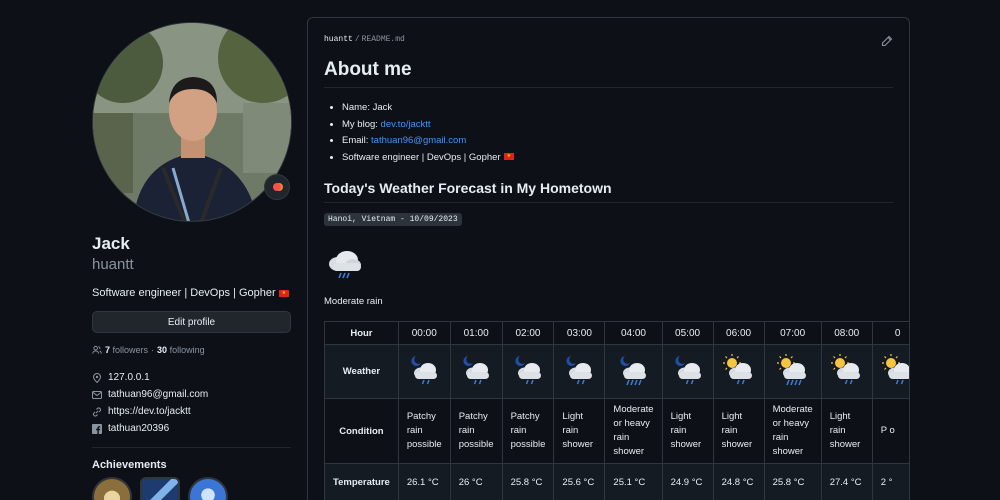  What do you see at coordinates (192, 428) in the screenshot?
I see `facebook-row: tathuan20396` at bounding box center [192, 428].